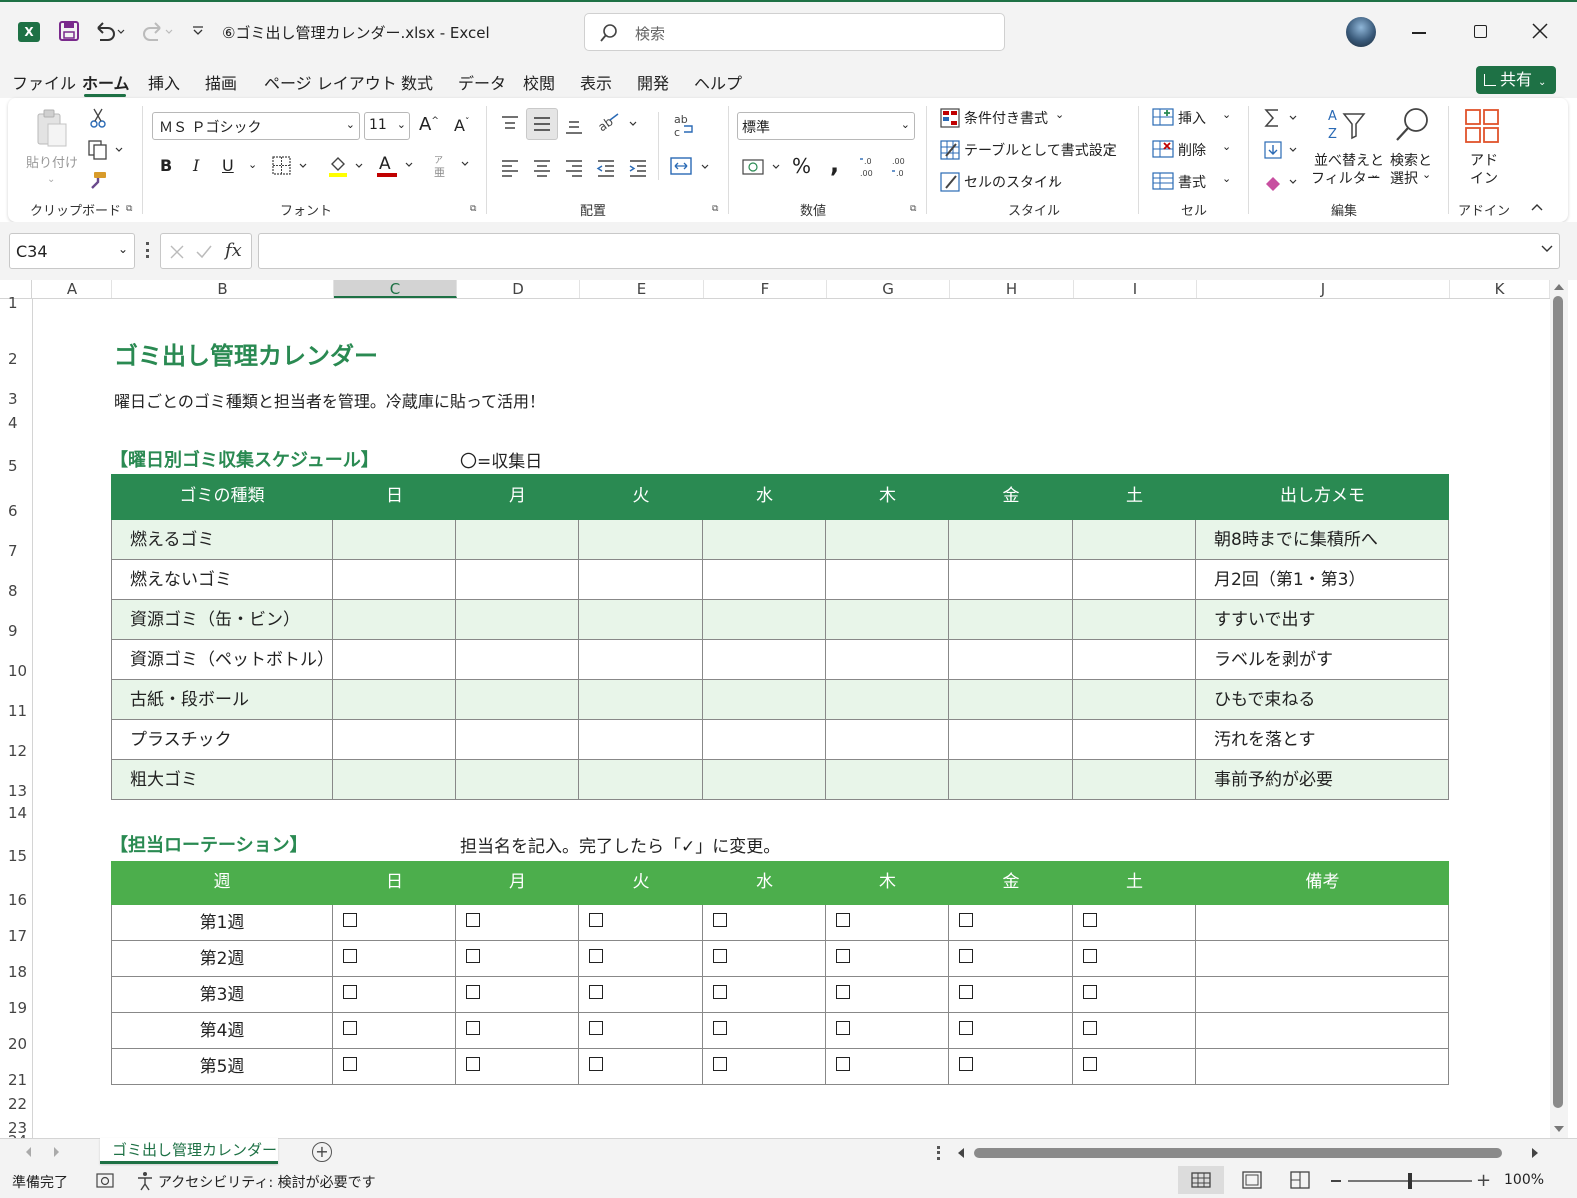 This screenshot has height=1198, width=1577. What do you see at coordinates (164, 82) in the screenshot?
I see `tab-insert: 挿入` at bounding box center [164, 82].